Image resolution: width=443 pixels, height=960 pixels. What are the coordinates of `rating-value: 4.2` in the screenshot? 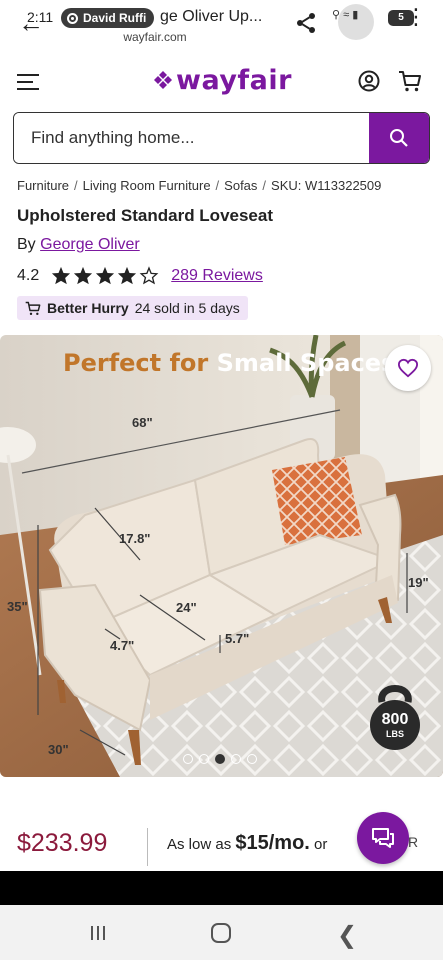 It's located at (28, 275).